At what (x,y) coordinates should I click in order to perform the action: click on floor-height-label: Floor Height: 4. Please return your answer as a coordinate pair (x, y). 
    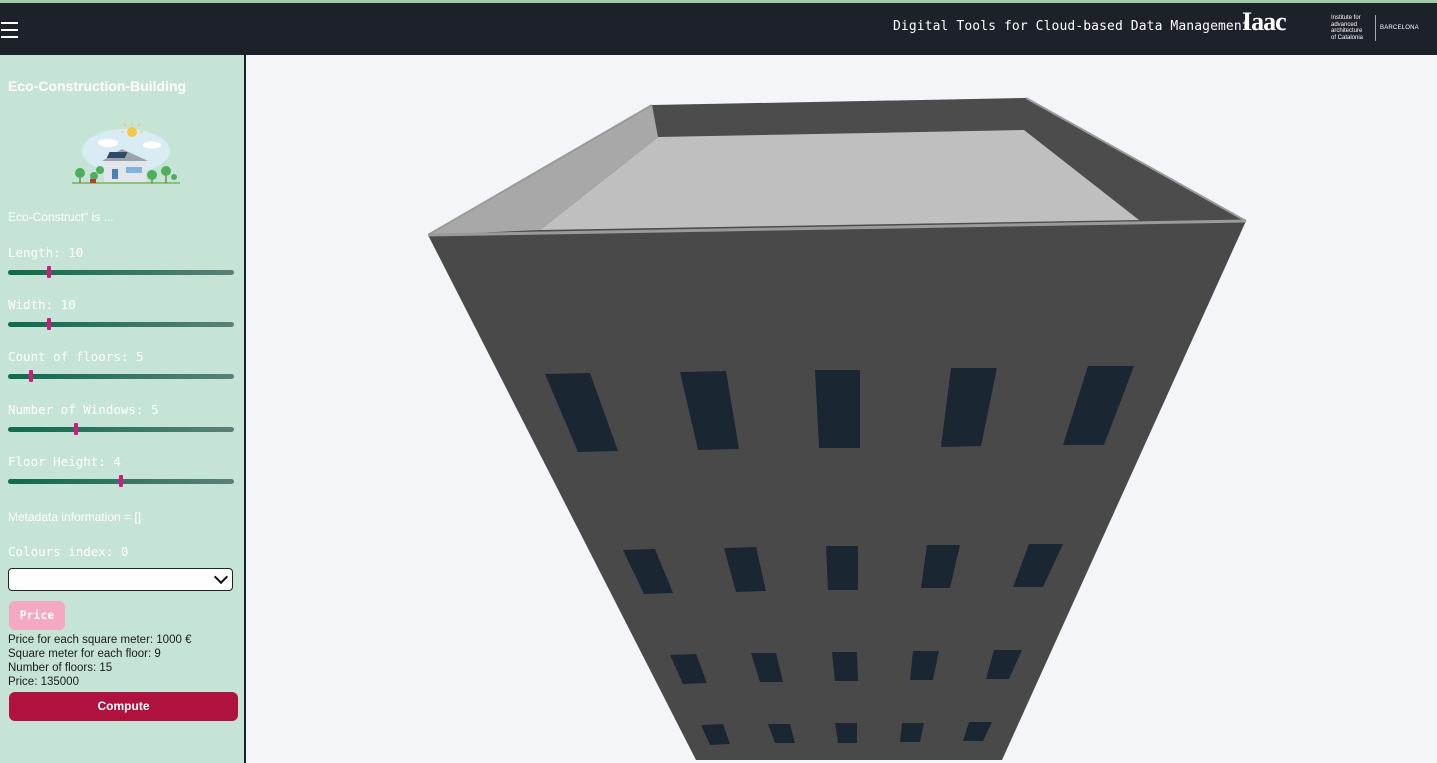
    Looking at the image, I should click on (64, 461).